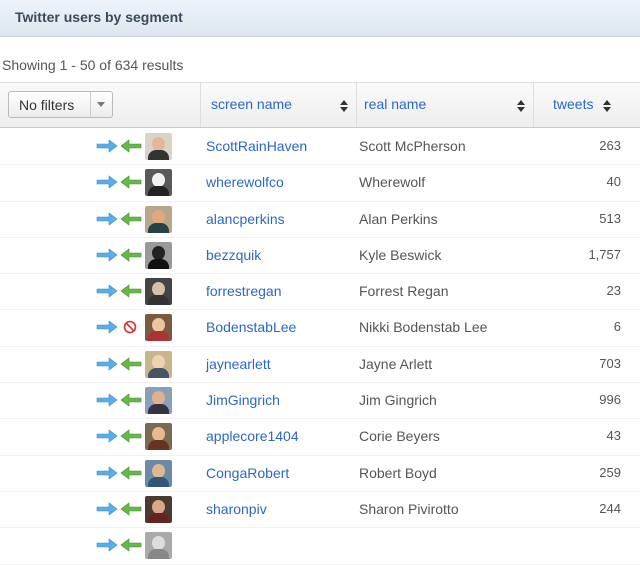 This screenshot has height=565, width=640. What do you see at coordinates (243, 291) in the screenshot?
I see `screen-name-link: forrestregan` at bounding box center [243, 291].